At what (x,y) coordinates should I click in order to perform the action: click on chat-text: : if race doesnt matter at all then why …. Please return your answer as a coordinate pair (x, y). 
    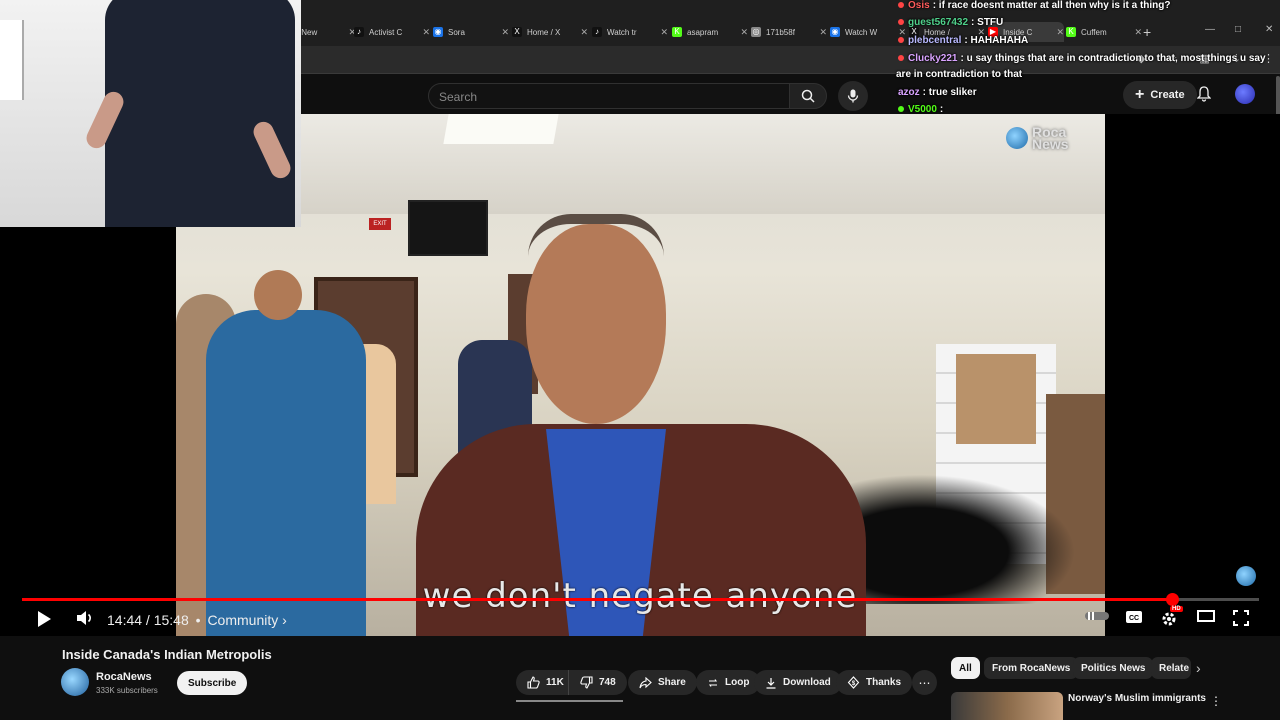
    Looking at the image, I should click on (1051, 5).